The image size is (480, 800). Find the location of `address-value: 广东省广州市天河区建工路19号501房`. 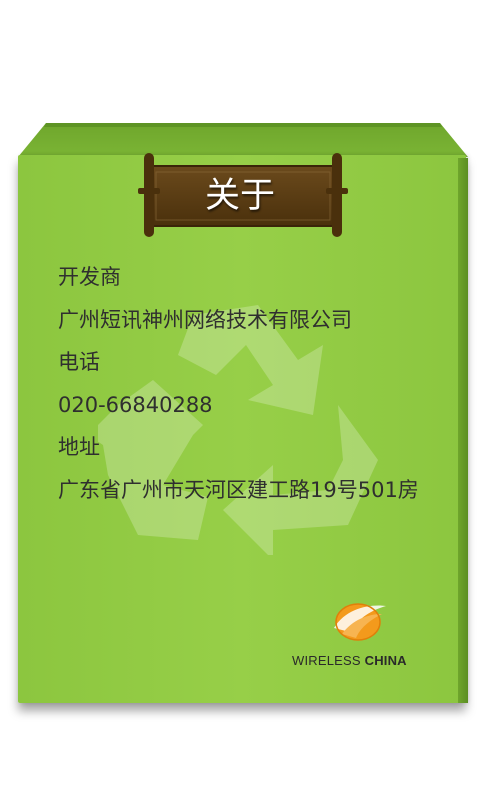

address-value: 广东省广州市天河区建工路19号501房 is located at coordinates (238, 489).